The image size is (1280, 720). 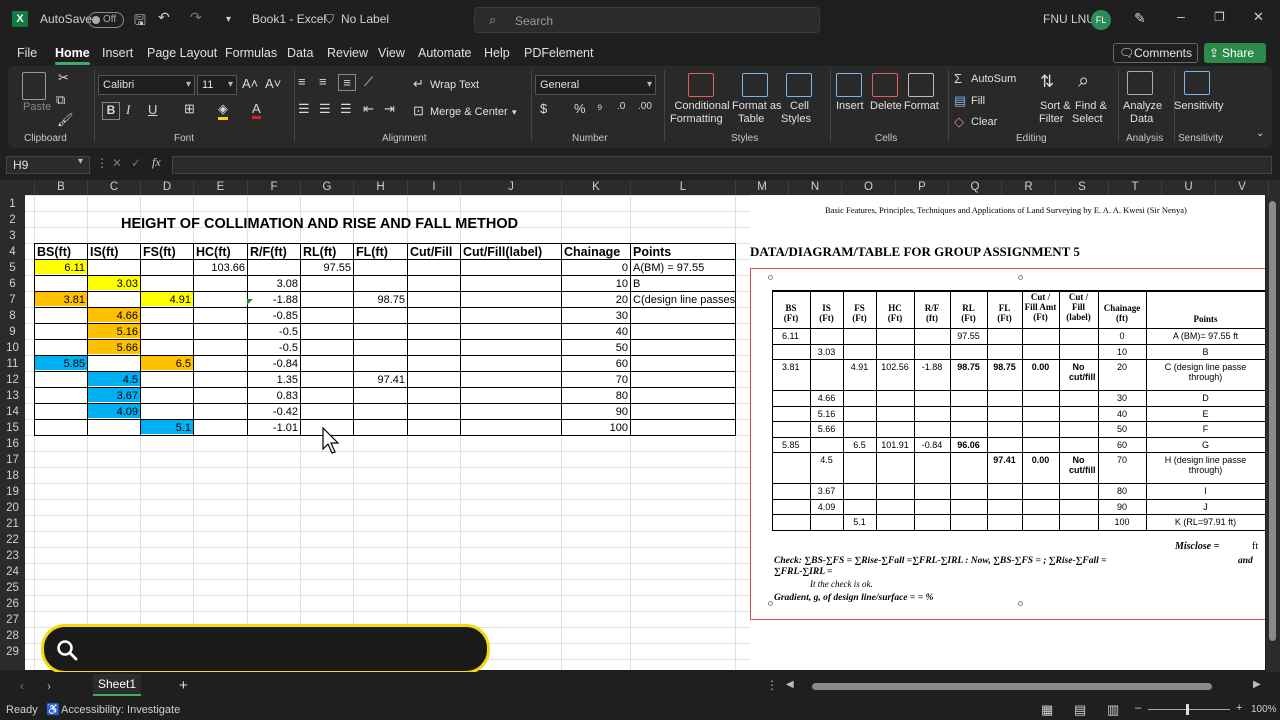 I want to click on row-header: 10, so click(x=12, y=348).